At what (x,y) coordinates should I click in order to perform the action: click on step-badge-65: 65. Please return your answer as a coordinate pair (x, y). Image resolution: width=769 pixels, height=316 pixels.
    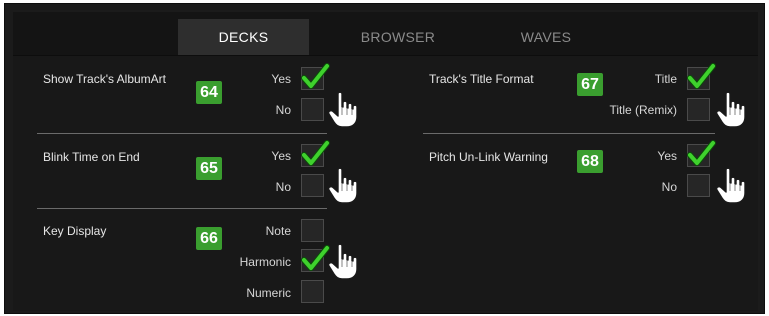
    Looking at the image, I should click on (209, 168).